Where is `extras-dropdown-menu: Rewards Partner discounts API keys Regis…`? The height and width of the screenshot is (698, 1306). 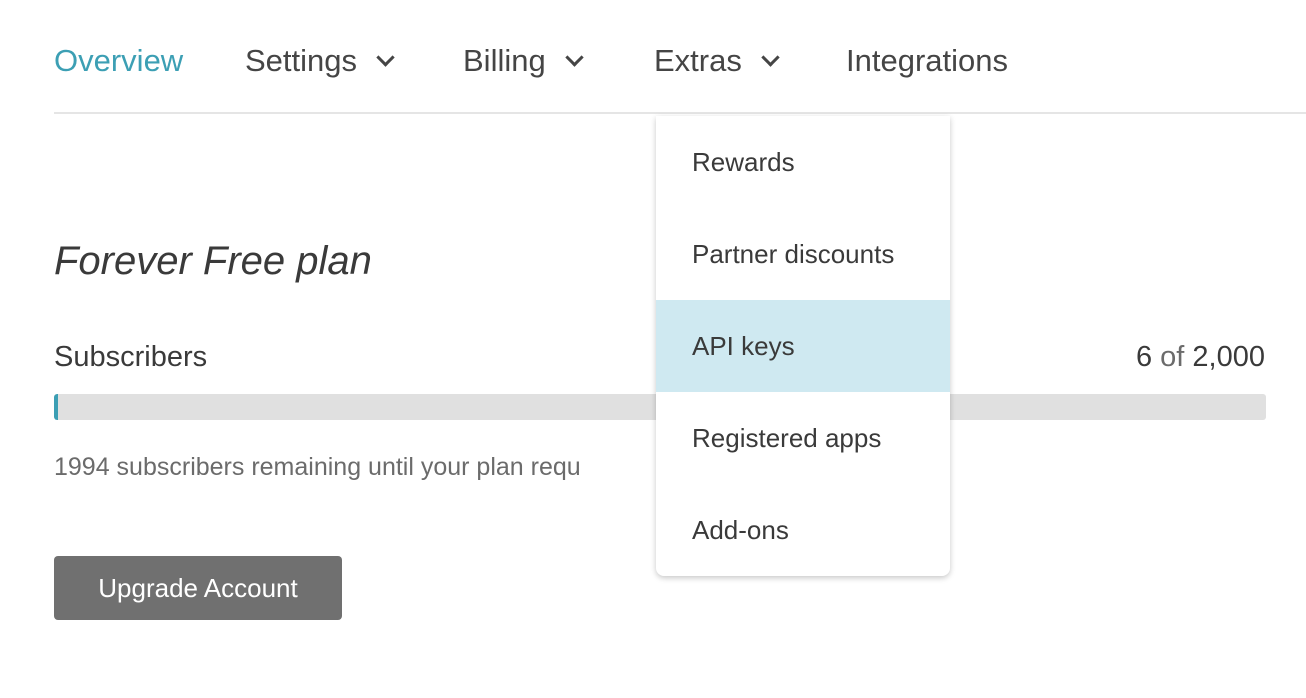 extras-dropdown-menu: Rewards Partner discounts API keys Regis… is located at coordinates (803, 346).